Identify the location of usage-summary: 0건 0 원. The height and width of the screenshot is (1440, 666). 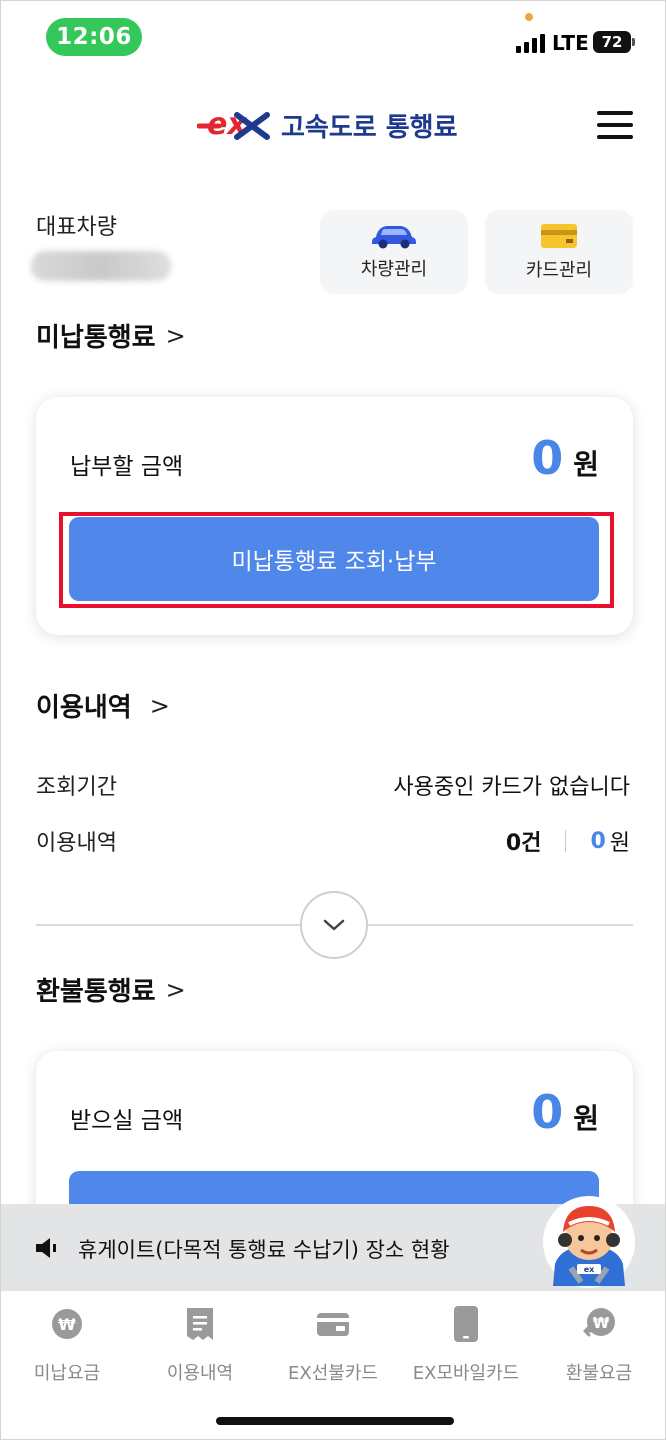
(568, 841).